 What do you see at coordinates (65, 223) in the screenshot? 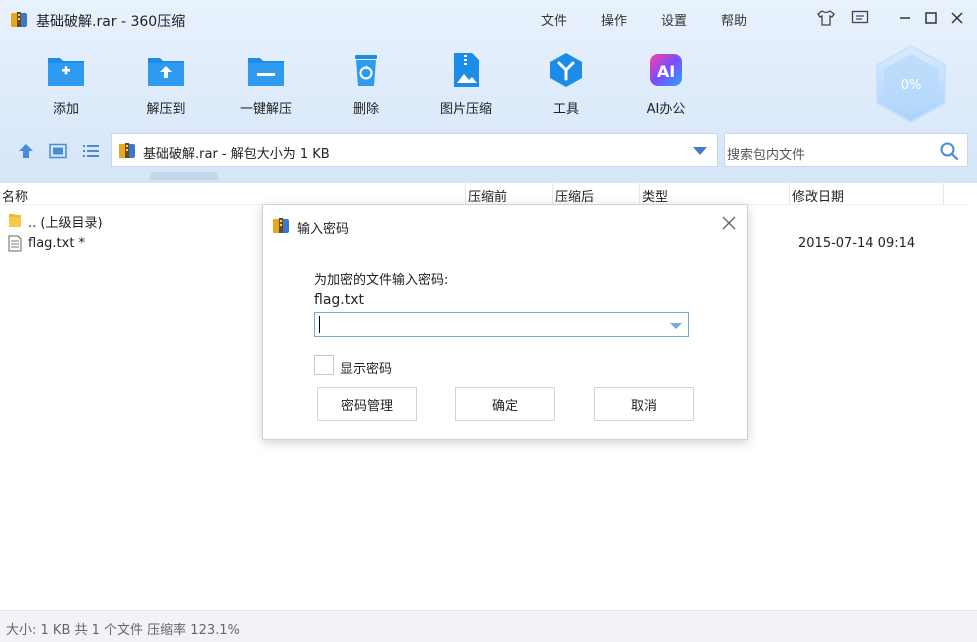
I see `list-item-name: .. (上级目录)` at bounding box center [65, 223].